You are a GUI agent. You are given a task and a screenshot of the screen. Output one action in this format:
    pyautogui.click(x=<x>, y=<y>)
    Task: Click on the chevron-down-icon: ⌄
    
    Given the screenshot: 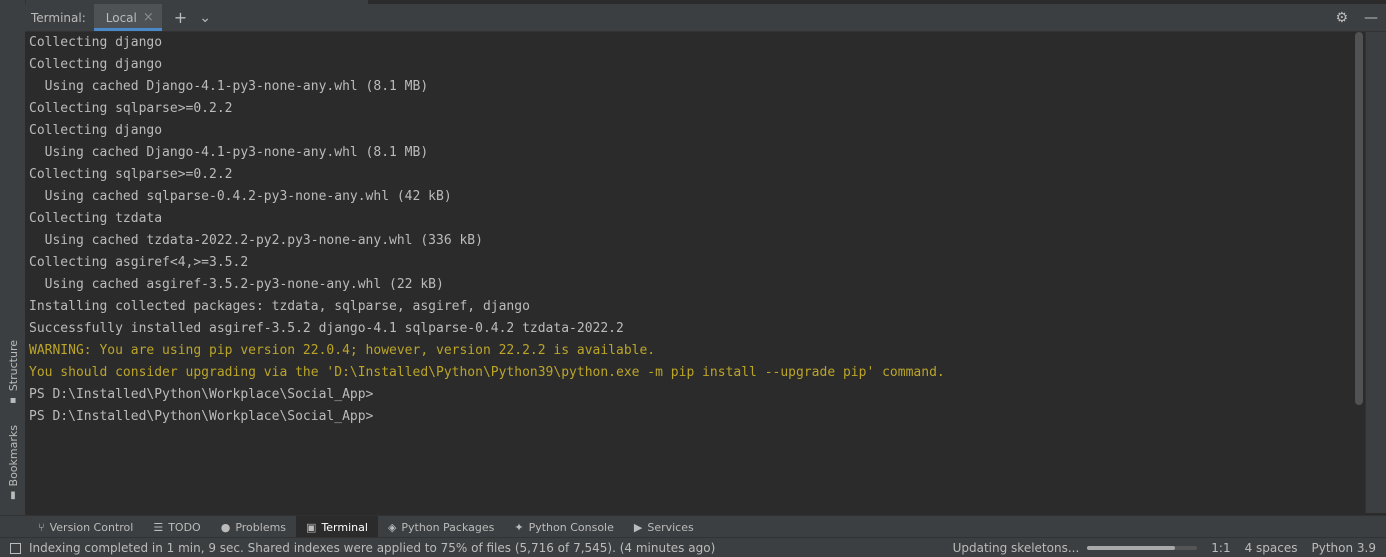 What is the action you would take?
    pyautogui.click(x=205, y=18)
    